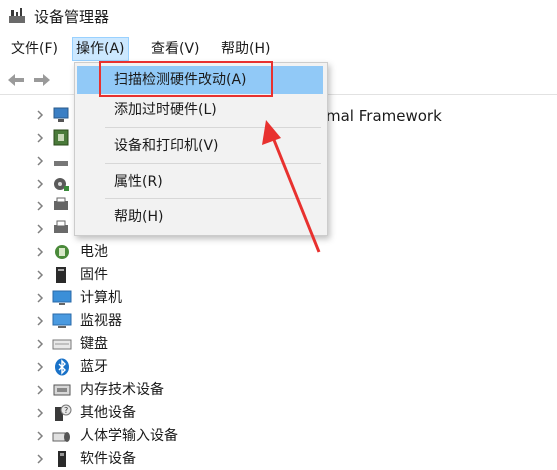 This screenshot has width=557, height=470. Describe the element at coordinates (101, 298) in the screenshot. I see `tree-item-label: 计算机` at that location.